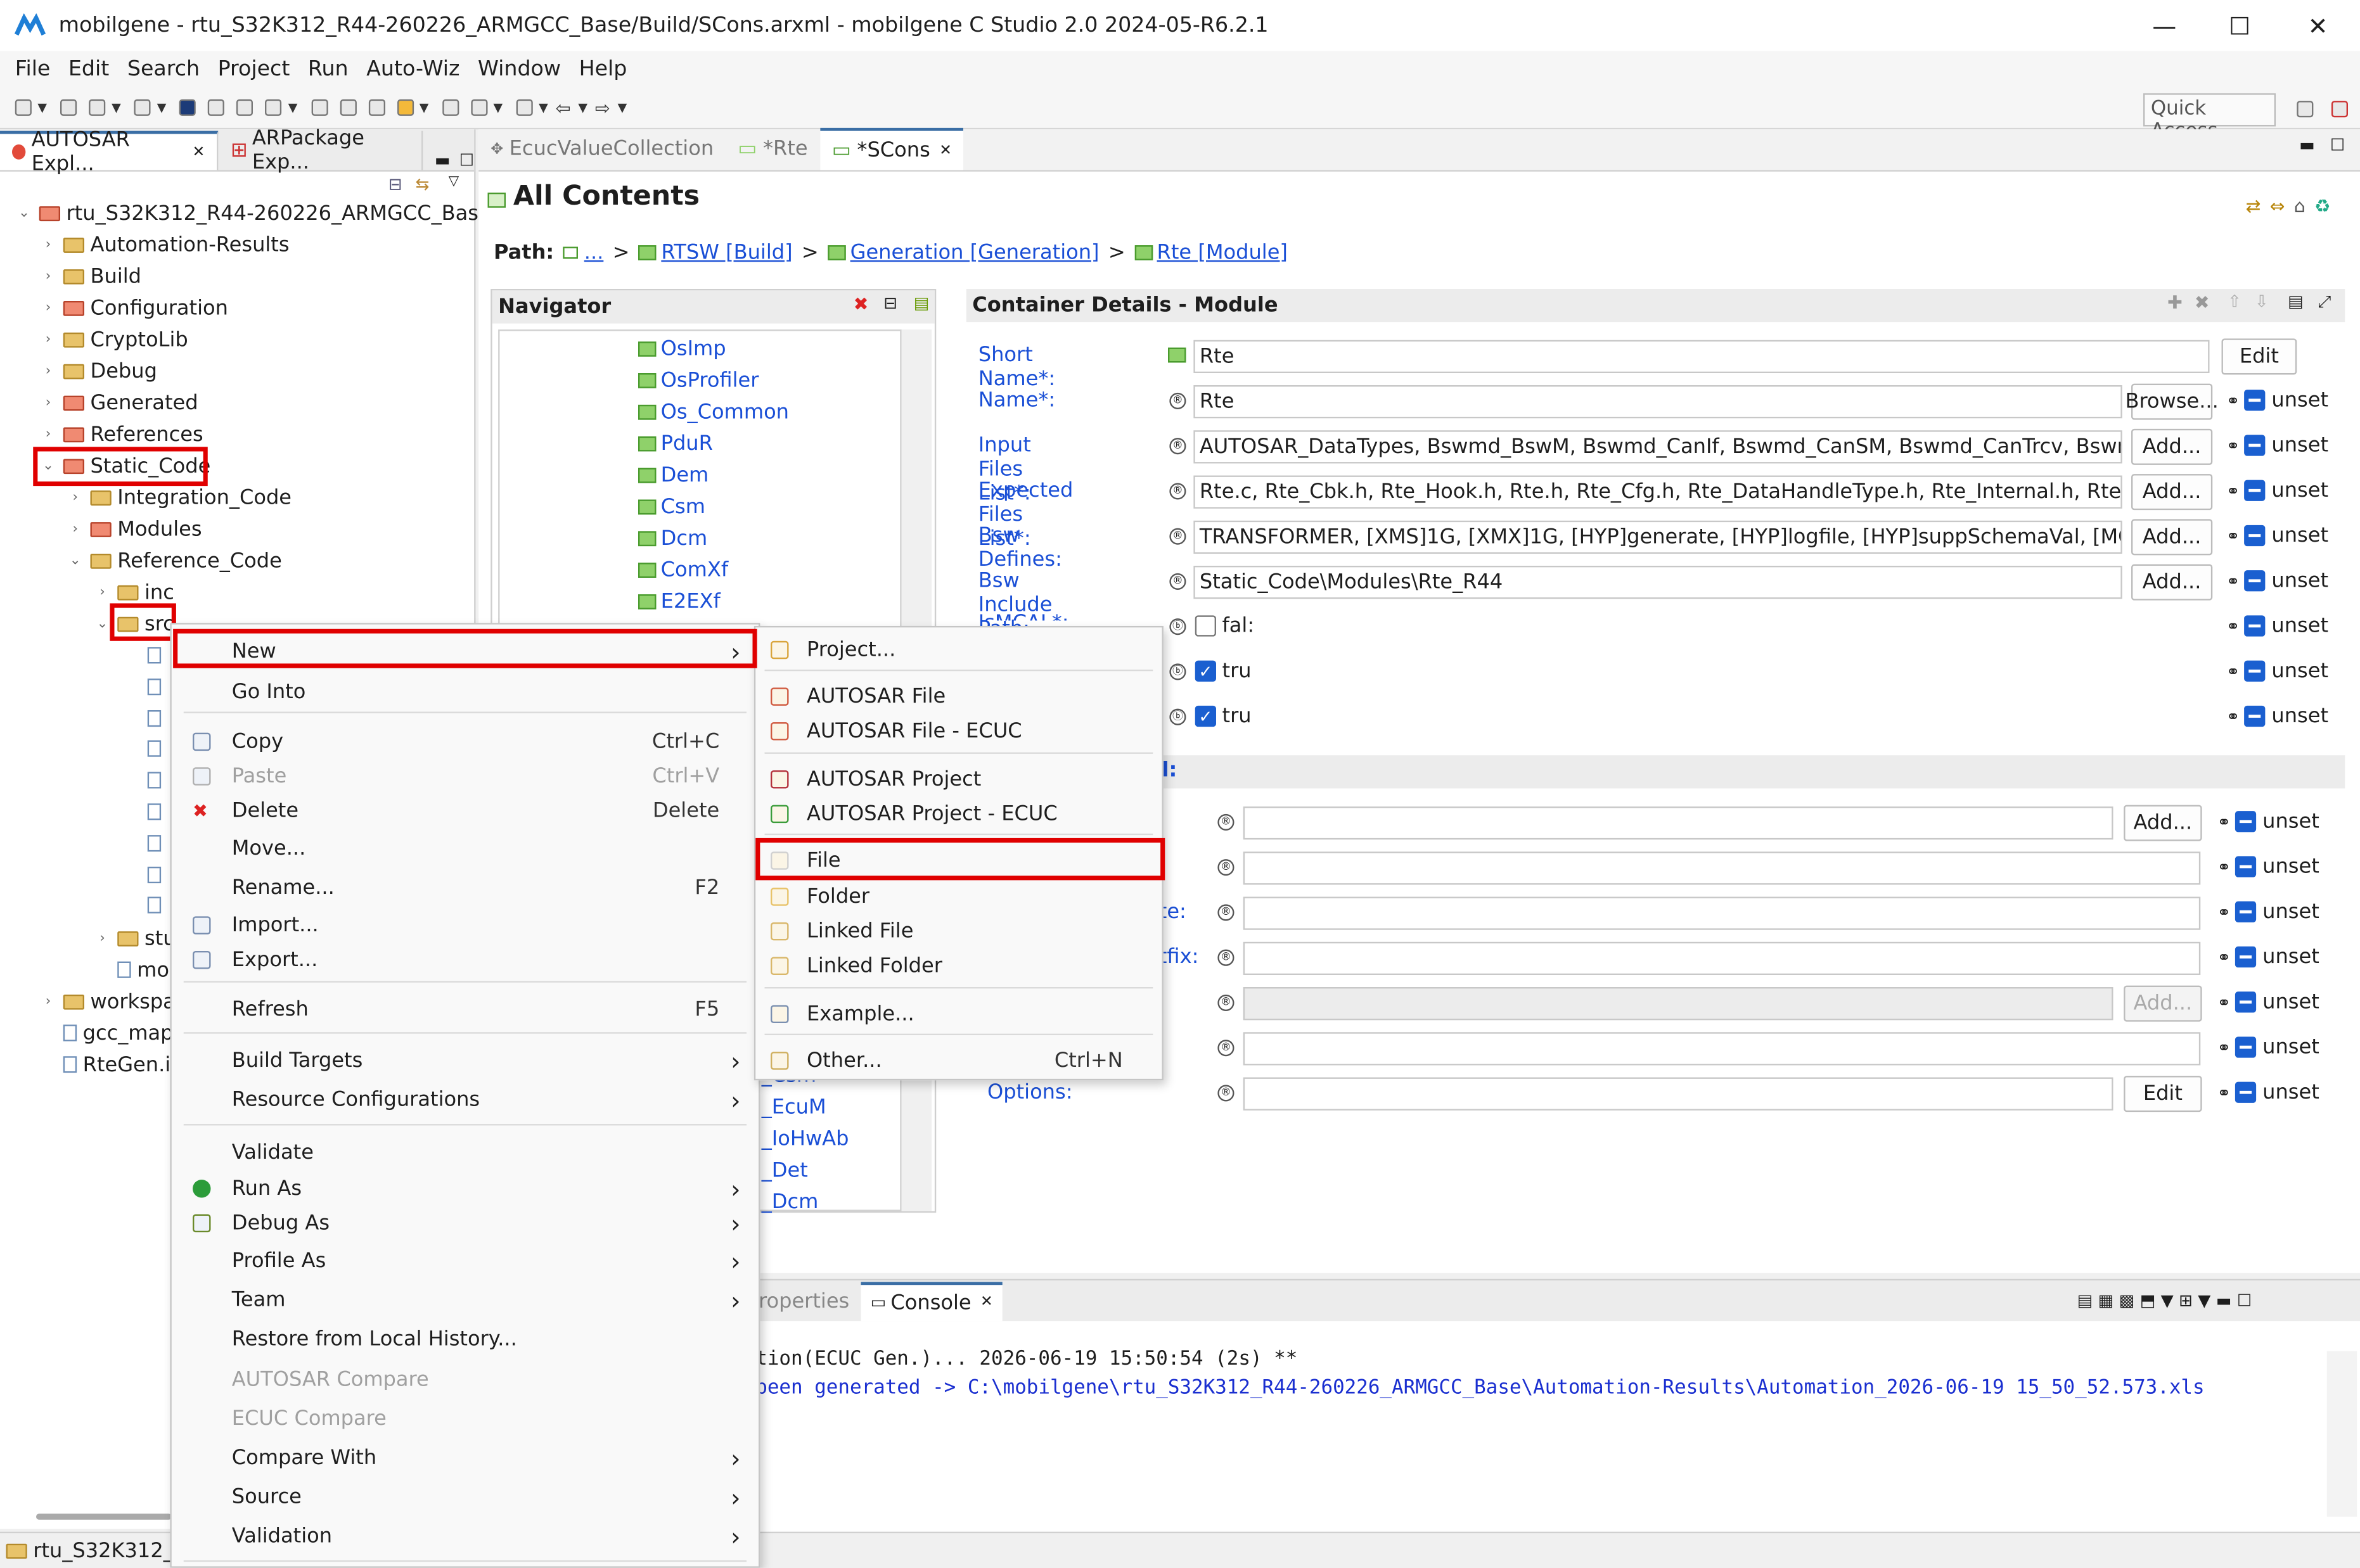 The width and height of the screenshot is (2360, 1568). What do you see at coordinates (466, 1153) in the screenshot?
I see `context-menu-item-validate: Validate` at bounding box center [466, 1153].